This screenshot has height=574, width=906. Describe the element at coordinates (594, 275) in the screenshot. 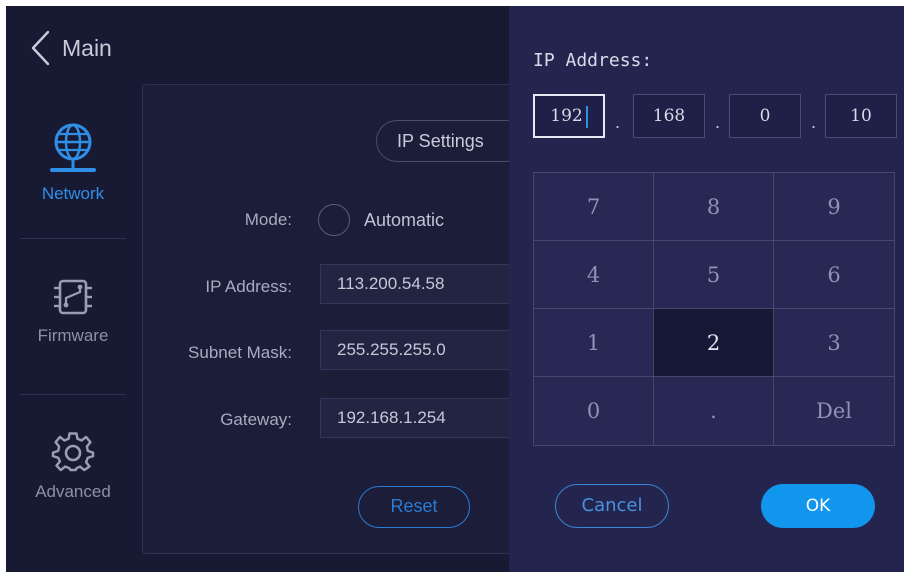

I see `key-4: 4` at that location.